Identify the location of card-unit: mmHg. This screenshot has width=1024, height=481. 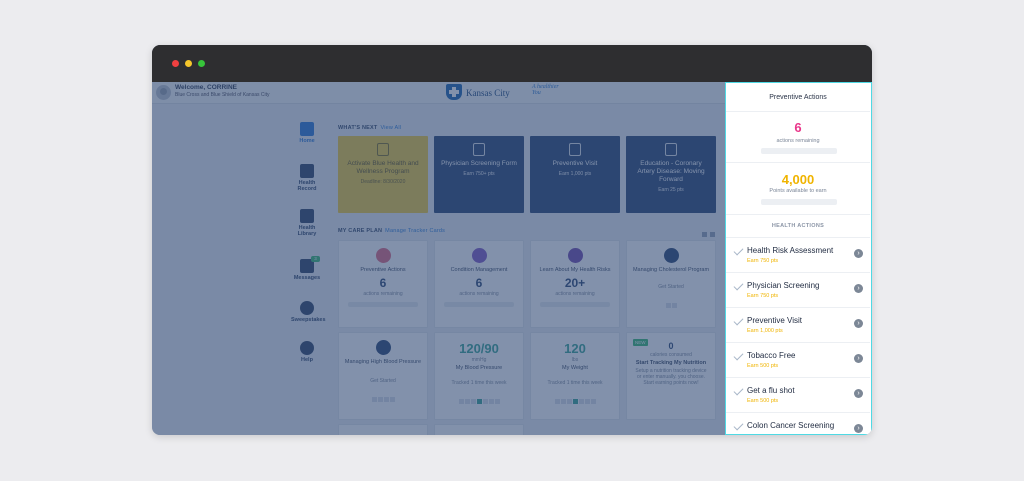
(479, 360).